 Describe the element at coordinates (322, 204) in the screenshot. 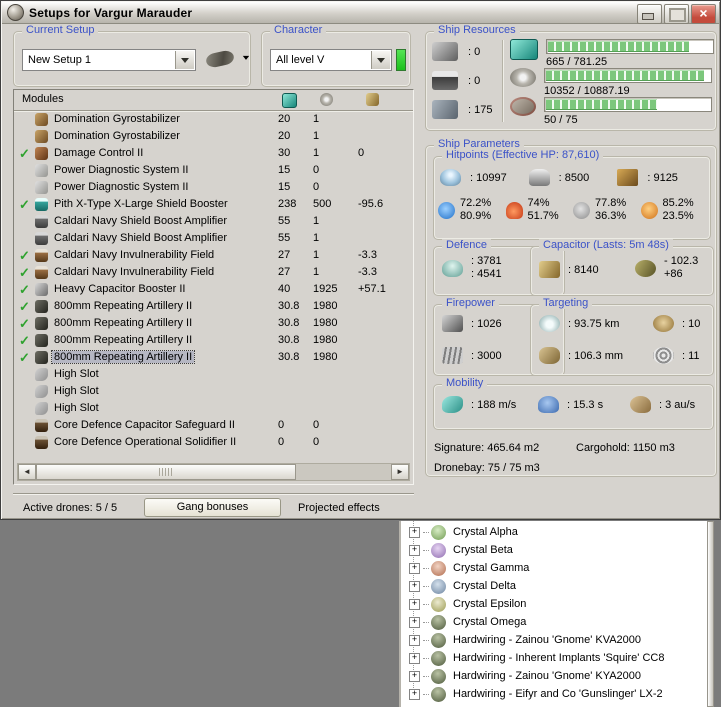

I see `module-powergrid: 500` at that location.